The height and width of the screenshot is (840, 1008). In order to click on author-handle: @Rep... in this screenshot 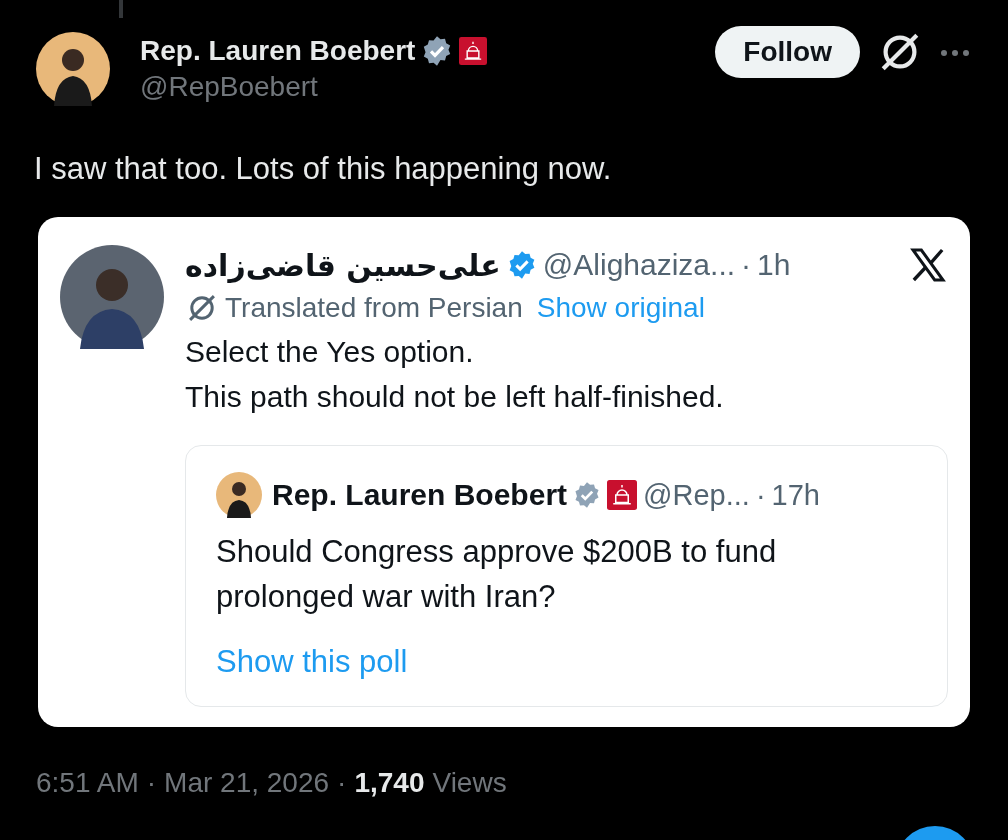, I will do `click(696, 495)`.